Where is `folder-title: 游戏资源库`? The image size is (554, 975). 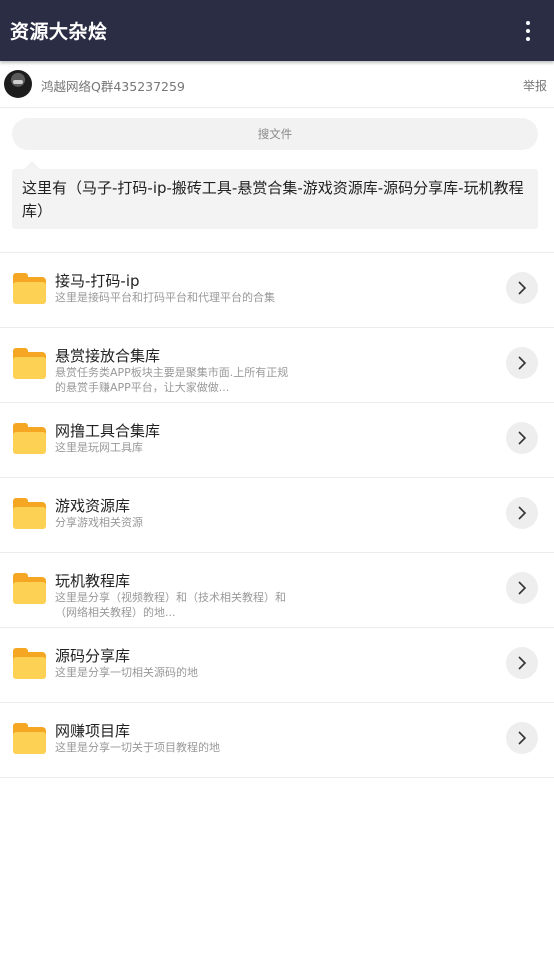 folder-title: 游戏资源库 is located at coordinates (93, 506).